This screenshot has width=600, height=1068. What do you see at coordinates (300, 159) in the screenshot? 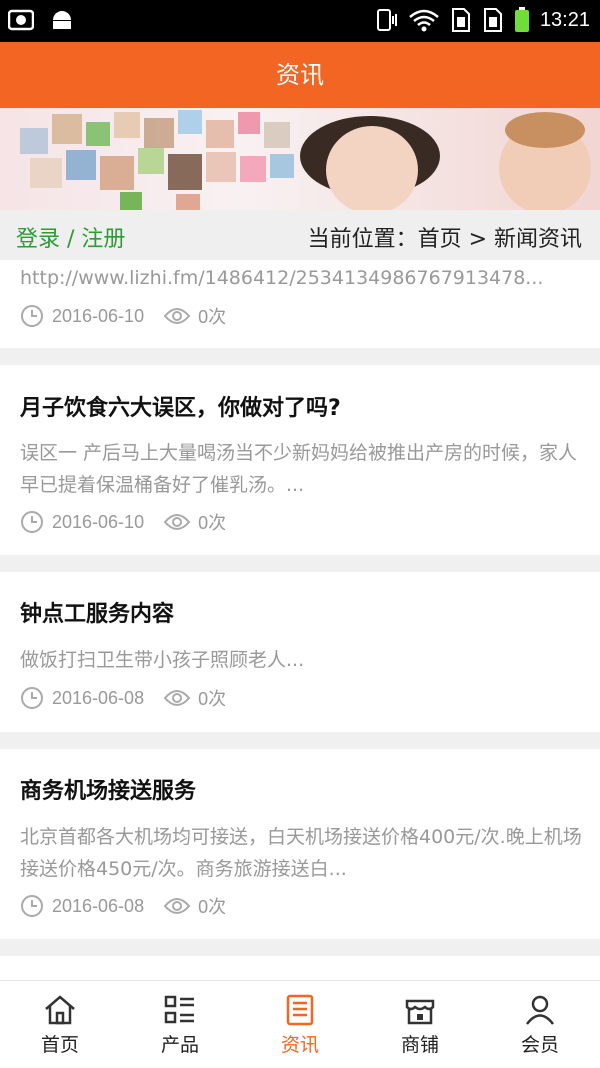
I see `banner-image` at bounding box center [300, 159].